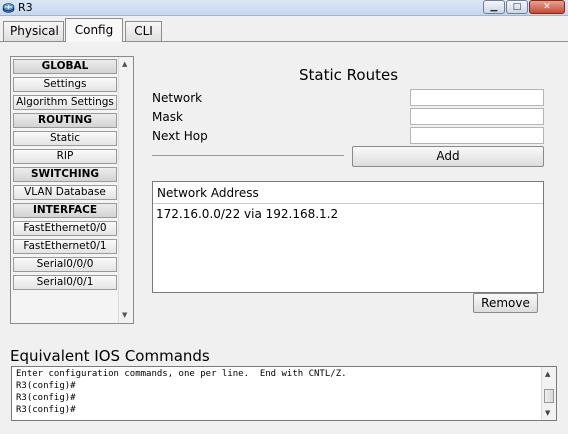 The height and width of the screenshot is (434, 568). What do you see at coordinates (348, 203) in the screenshot?
I see `list-header-divider` at bounding box center [348, 203].